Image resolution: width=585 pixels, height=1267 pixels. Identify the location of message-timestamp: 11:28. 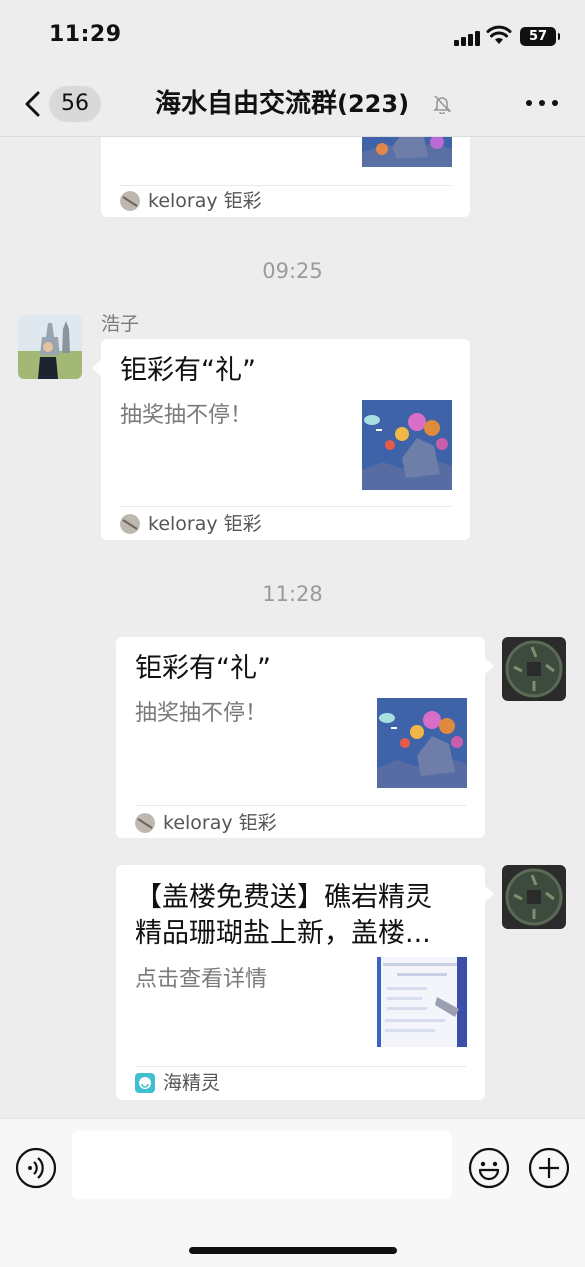
(292, 594).